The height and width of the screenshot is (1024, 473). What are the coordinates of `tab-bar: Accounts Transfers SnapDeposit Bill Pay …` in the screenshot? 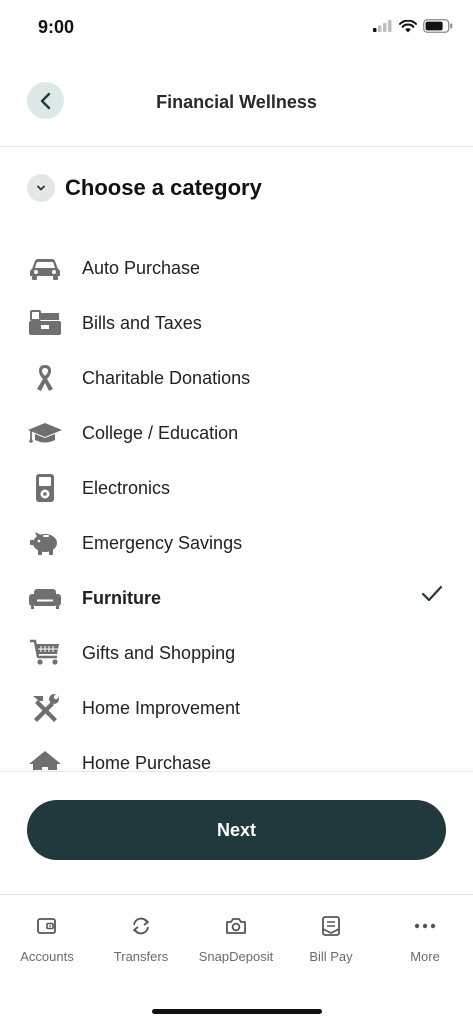 It's located at (236, 959).